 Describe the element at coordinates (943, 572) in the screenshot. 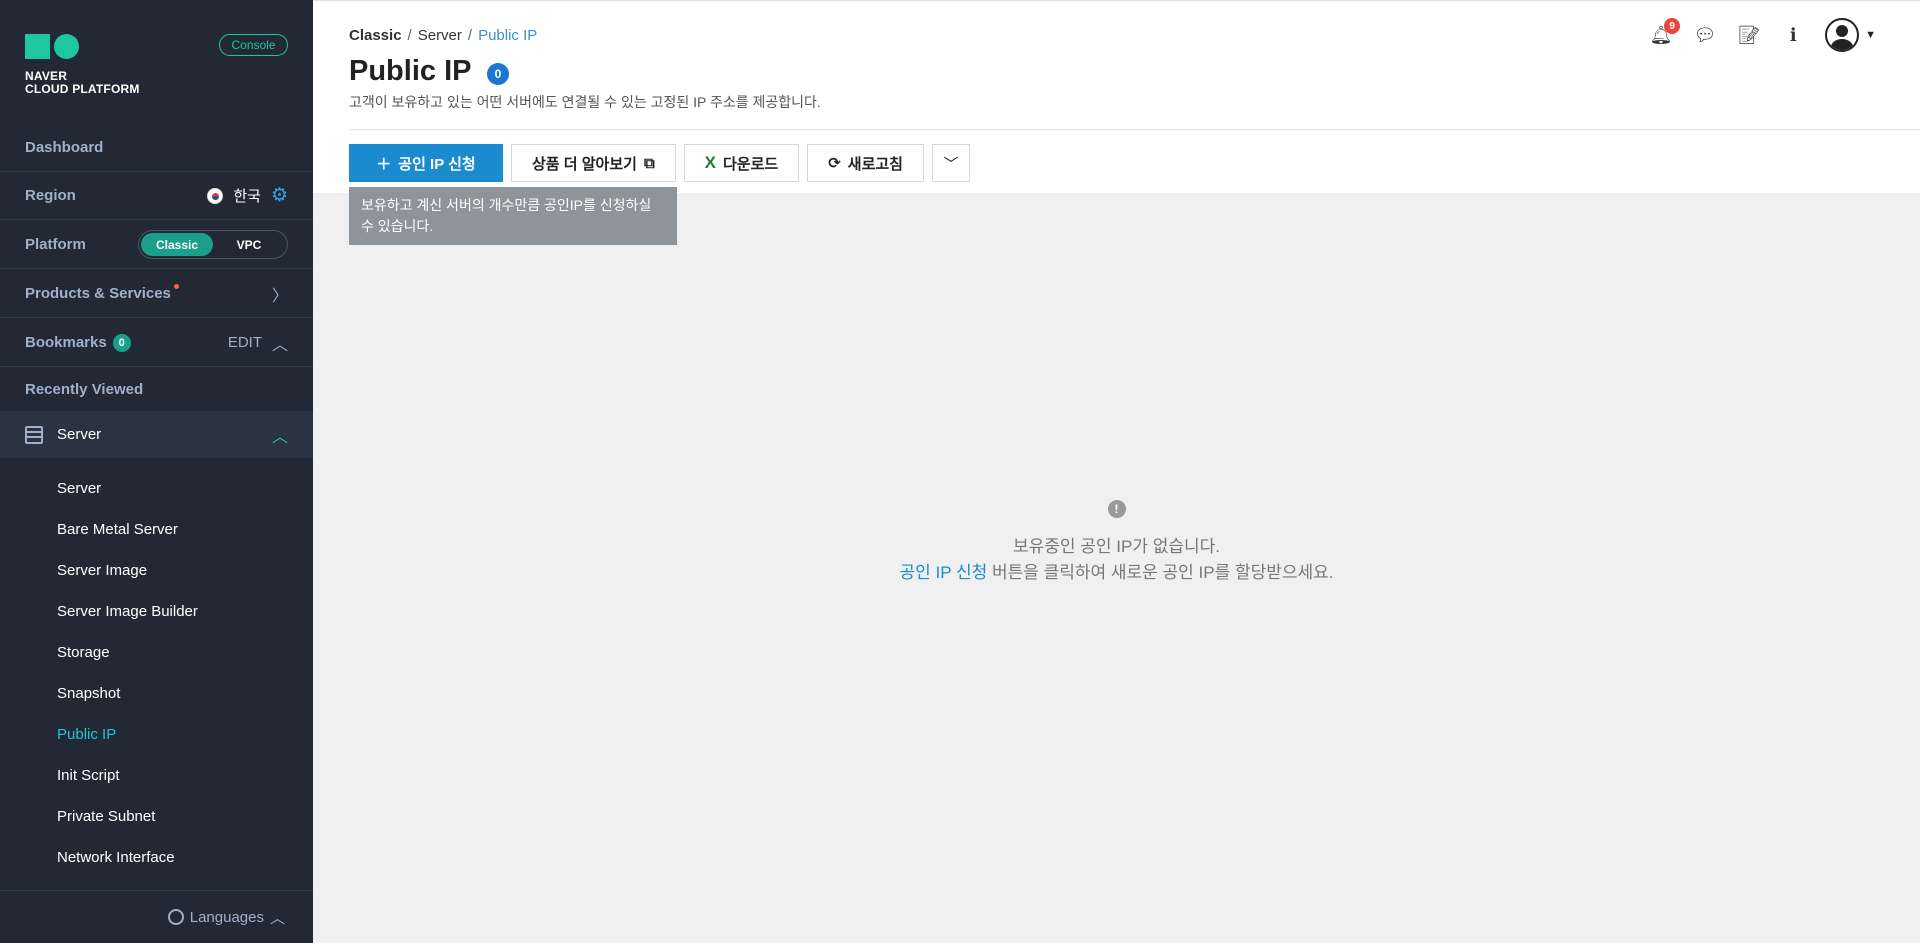

I see `empty-state-request-link: 공인 IP 신청` at that location.